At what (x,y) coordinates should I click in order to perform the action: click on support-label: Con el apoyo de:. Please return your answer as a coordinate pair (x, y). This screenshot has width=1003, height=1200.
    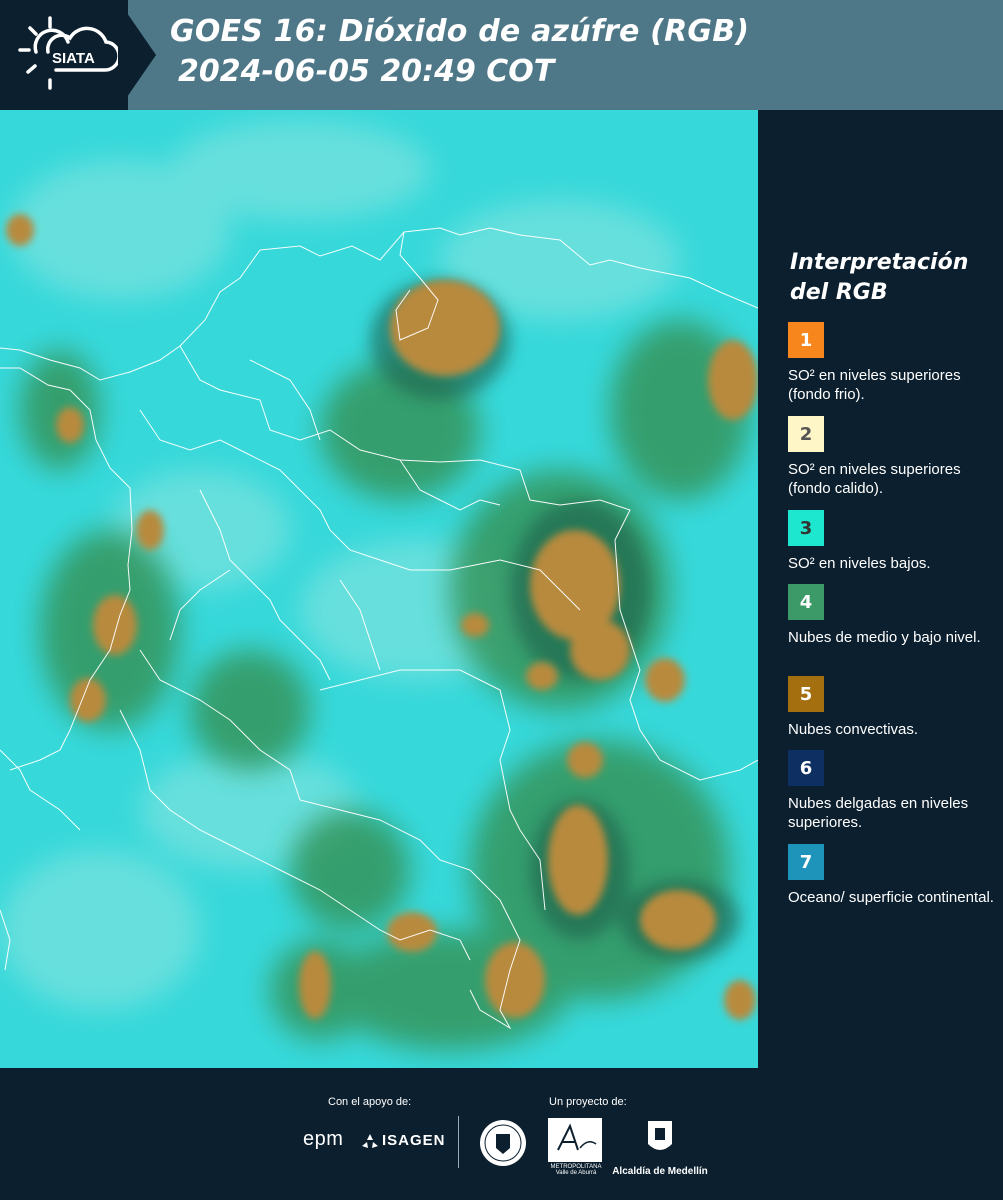
    Looking at the image, I should click on (370, 1102).